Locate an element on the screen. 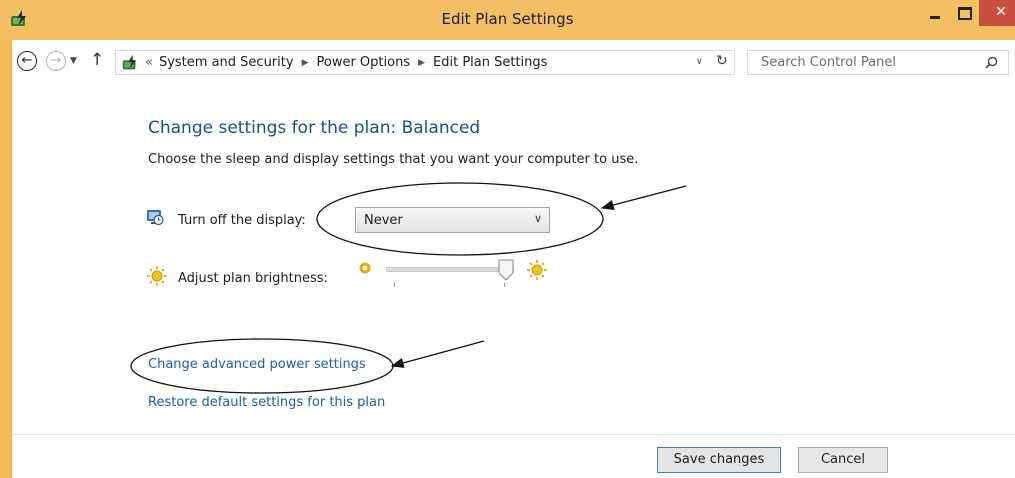  annotation-arrow-advanced is located at coordinates (437, 354).